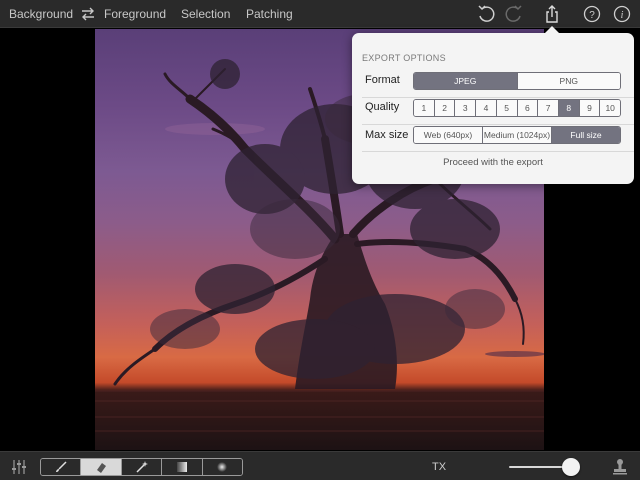 This screenshot has width=640, height=480. What do you see at coordinates (486, 14) in the screenshot?
I see `undo-icon` at bounding box center [486, 14].